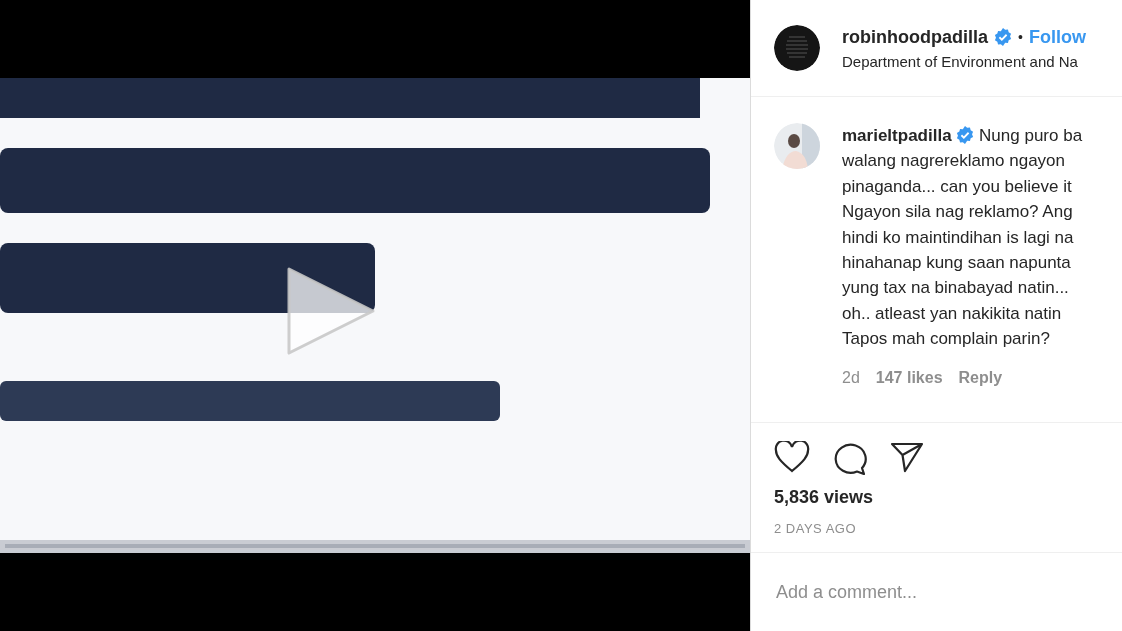 Image resolution: width=1122 pixels, height=631 pixels. What do you see at coordinates (851, 377) in the screenshot?
I see `comment-time: 2d` at bounding box center [851, 377].